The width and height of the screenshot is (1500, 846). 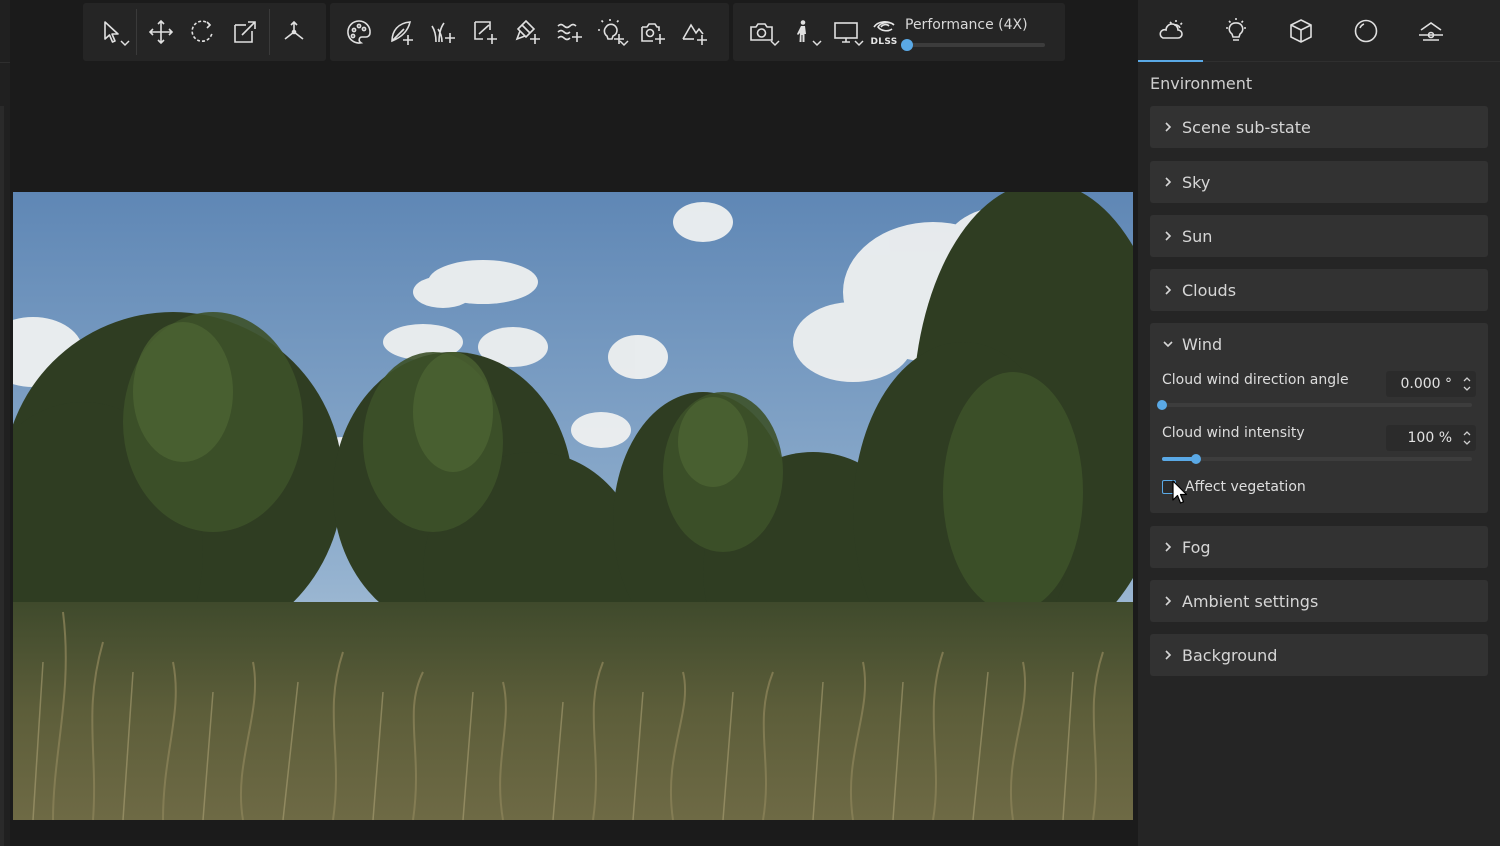 I want to click on section-title: Background, so click(x=1230, y=655).